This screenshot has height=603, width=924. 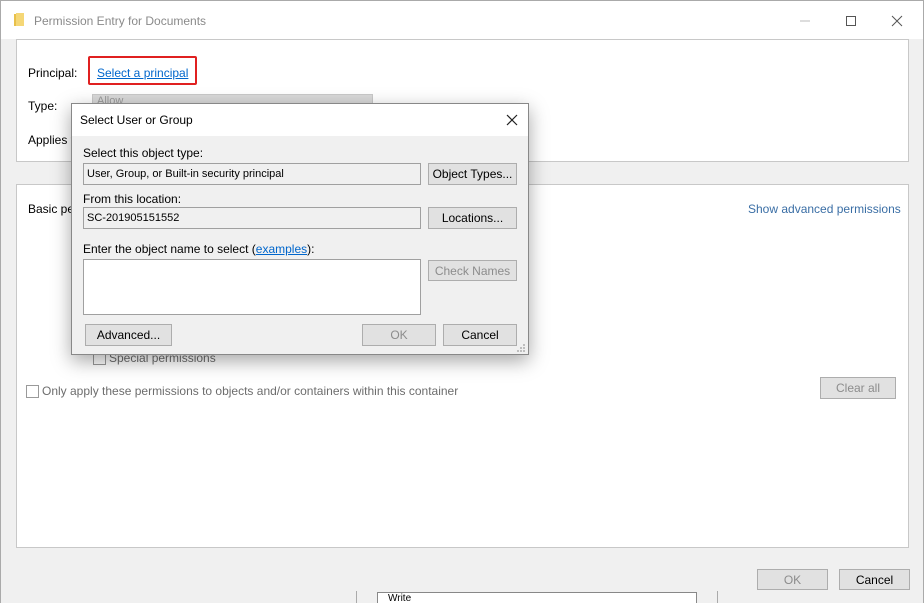 I want to click on title-bar: Permission Entry for Documents, so click(x=462, y=20).